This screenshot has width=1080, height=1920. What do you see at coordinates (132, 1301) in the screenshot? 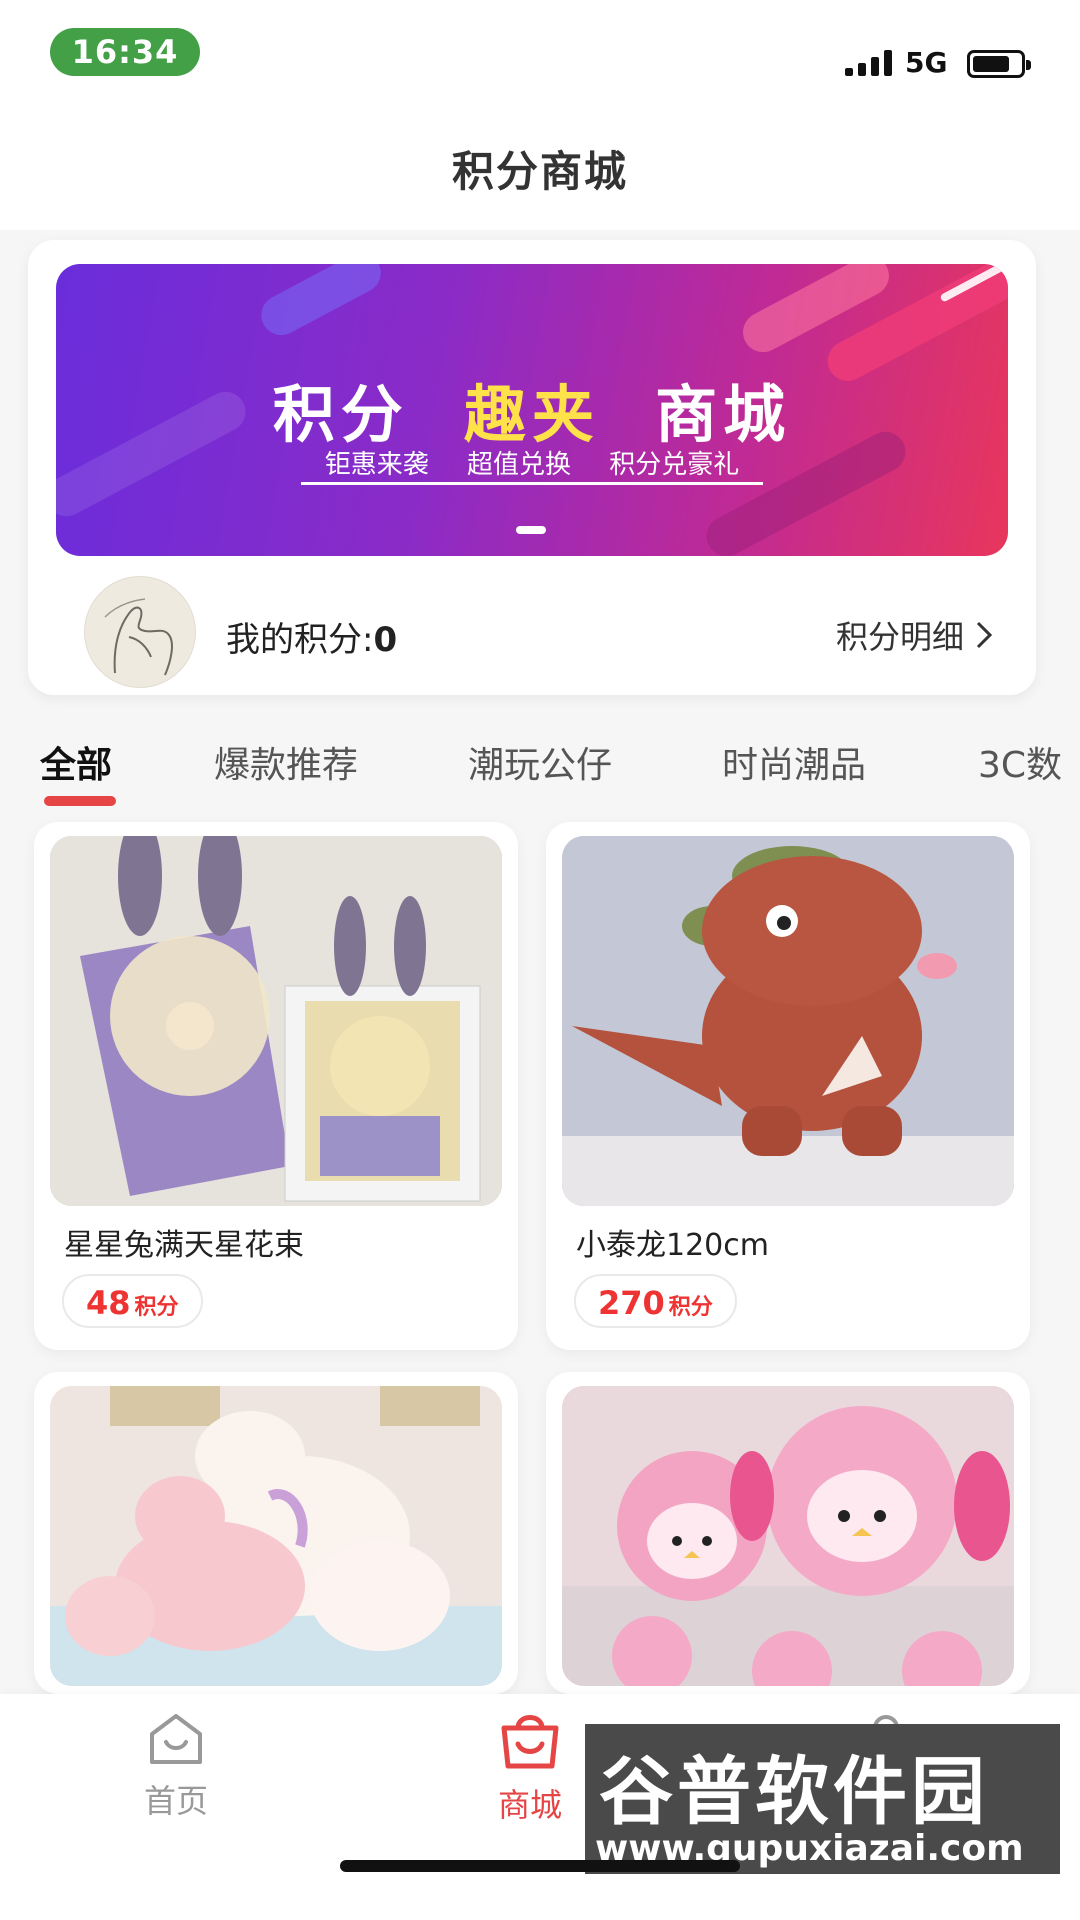
I see `product-price: 48 积分` at bounding box center [132, 1301].